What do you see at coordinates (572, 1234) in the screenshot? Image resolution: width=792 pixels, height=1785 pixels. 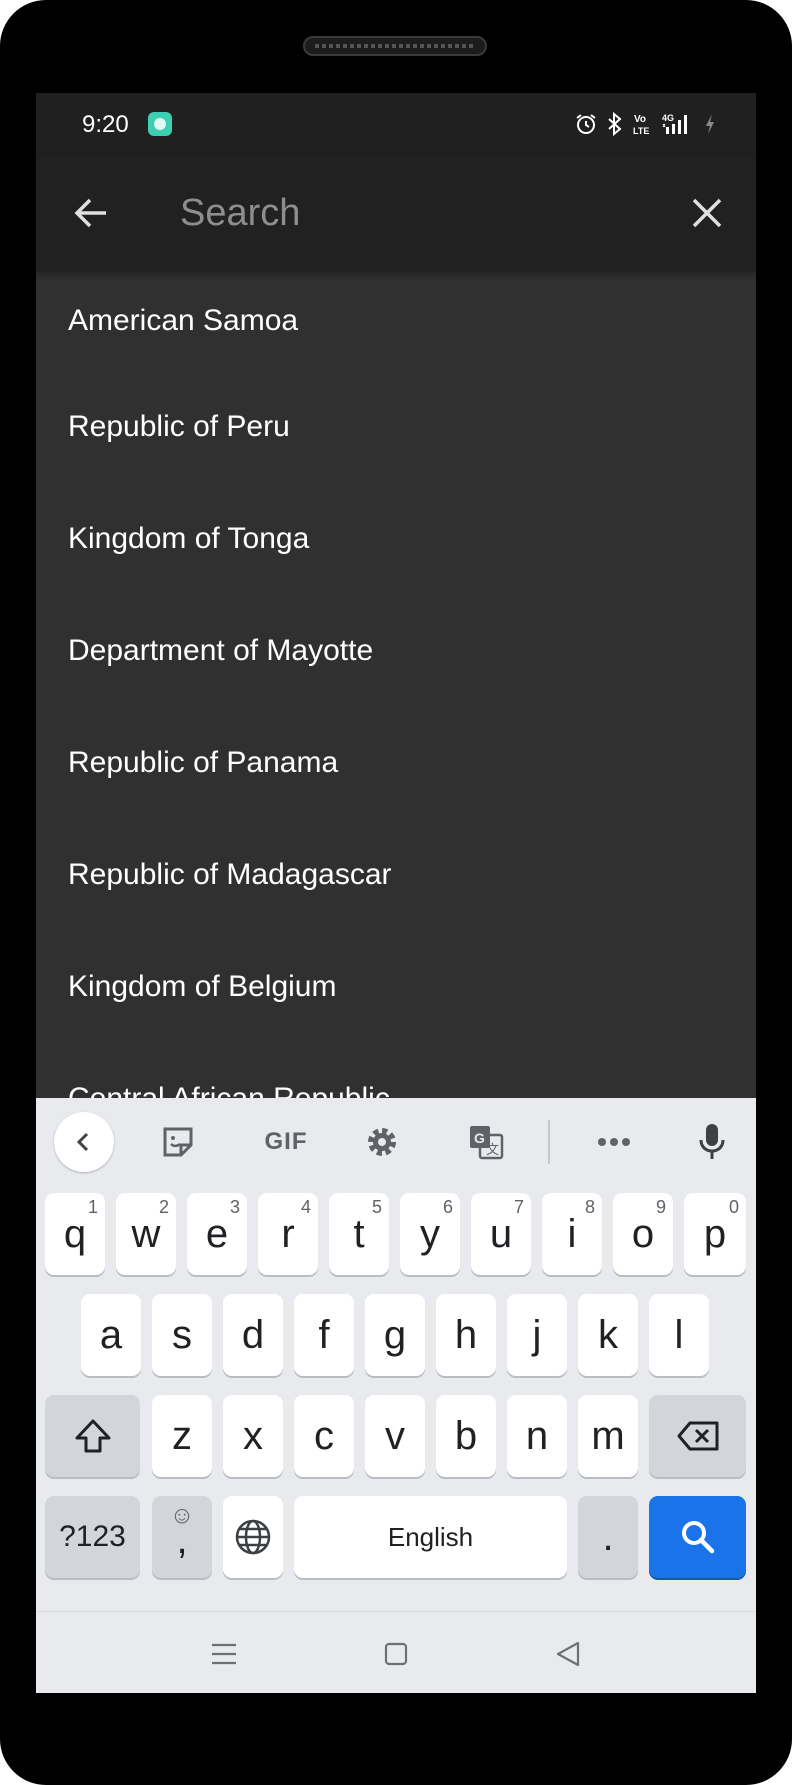 I see `key-i: i8` at bounding box center [572, 1234].